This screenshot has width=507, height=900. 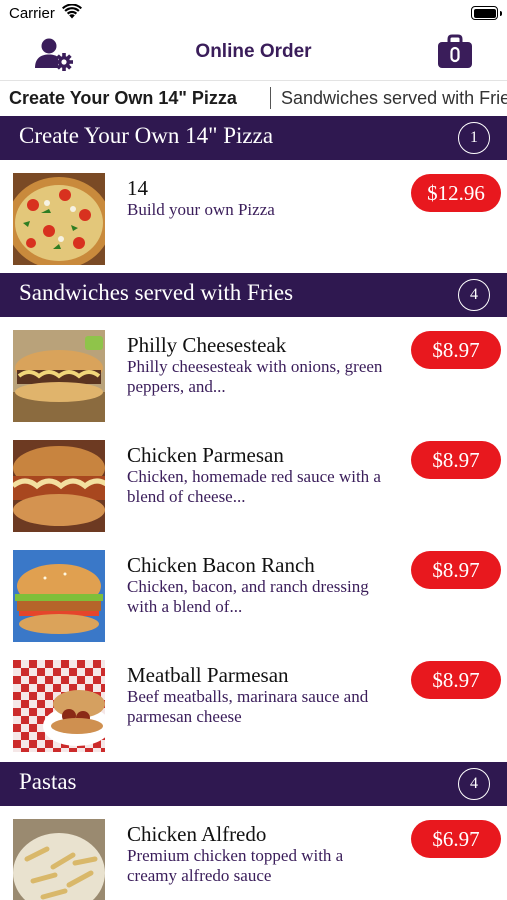 What do you see at coordinates (221, 565) in the screenshot?
I see `item-name: Chicken Bacon Ranch` at bounding box center [221, 565].